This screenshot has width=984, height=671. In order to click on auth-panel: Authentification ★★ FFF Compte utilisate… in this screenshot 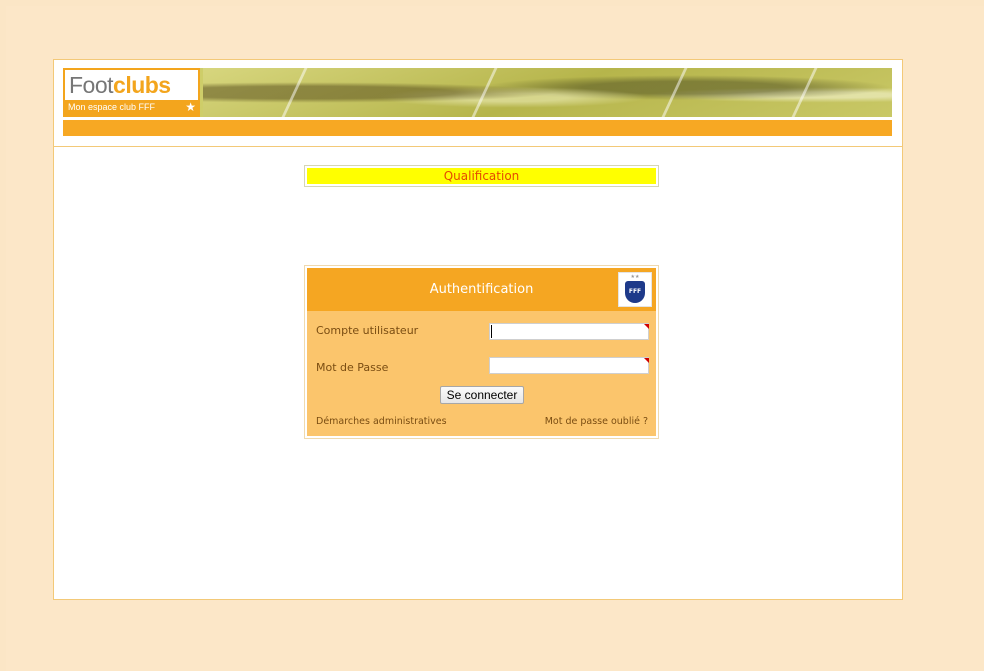, I will do `click(481, 352)`.